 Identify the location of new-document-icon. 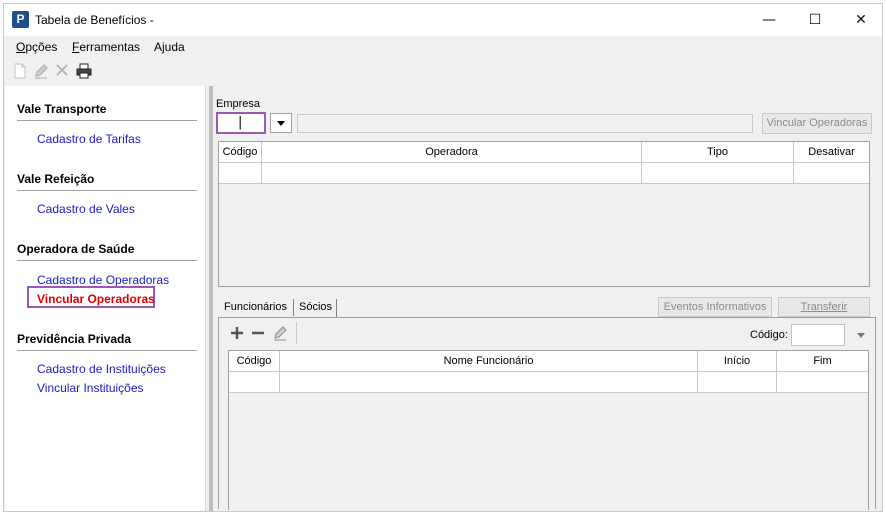
(20, 72).